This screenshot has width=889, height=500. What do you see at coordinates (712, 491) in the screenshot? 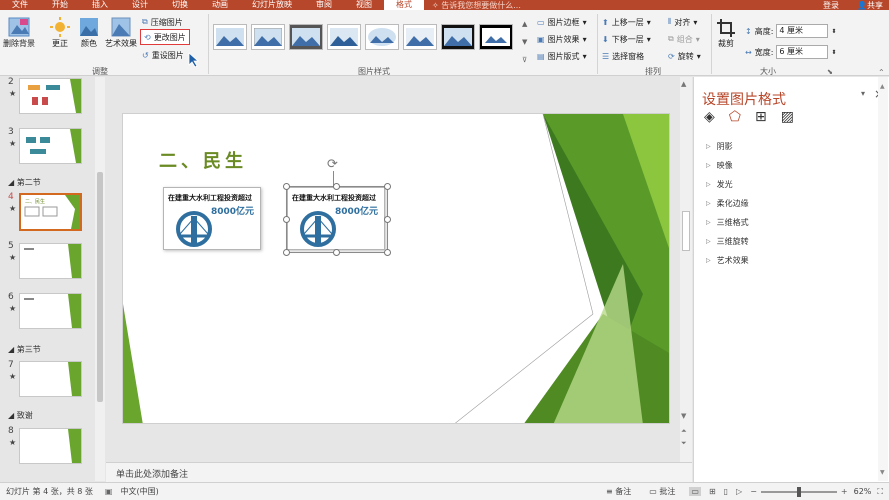
I see `slide-sorter-icon: ⊞` at bounding box center [712, 491].